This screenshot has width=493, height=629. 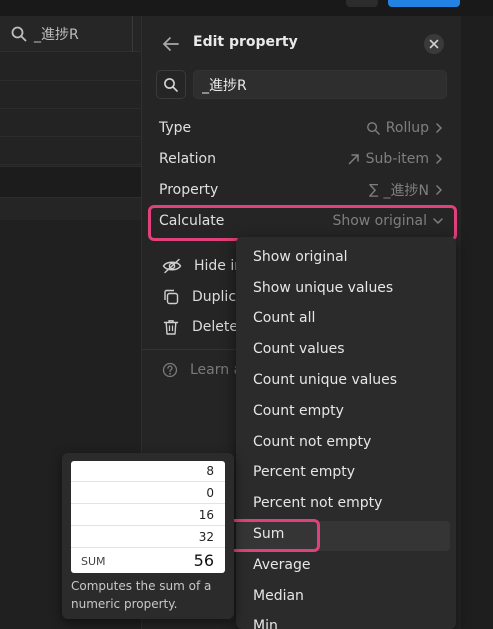 I want to click on preview-card: 8 0 16 32 SUM 56, so click(x=148, y=517).